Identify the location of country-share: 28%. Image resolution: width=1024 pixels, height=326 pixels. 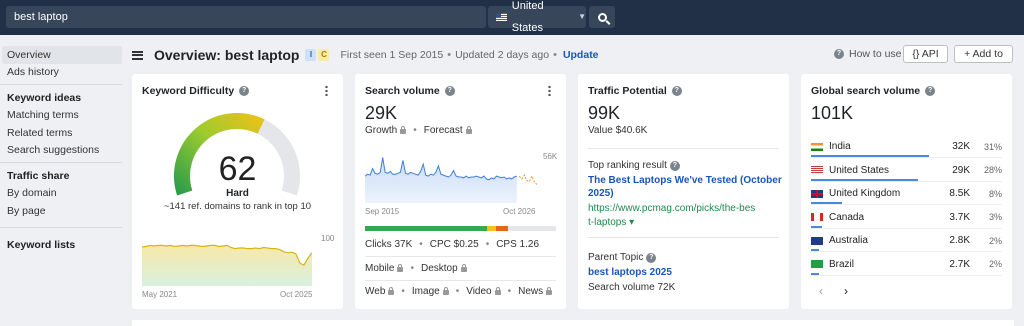
(992, 170).